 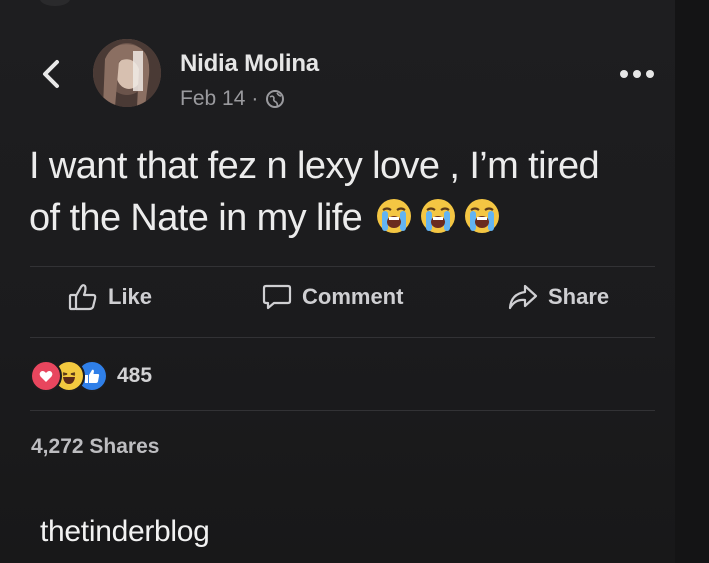 What do you see at coordinates (51, 74) in the screenshot?
I see `back-chevron-icon` at bounding box center [51, 74].